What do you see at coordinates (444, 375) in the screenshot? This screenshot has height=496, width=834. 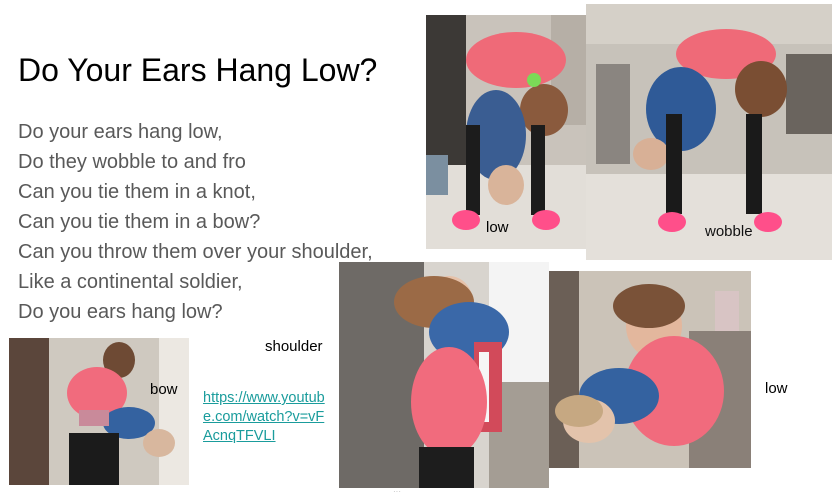 I see `photo-shoulder` at bounding box center [444, 375].